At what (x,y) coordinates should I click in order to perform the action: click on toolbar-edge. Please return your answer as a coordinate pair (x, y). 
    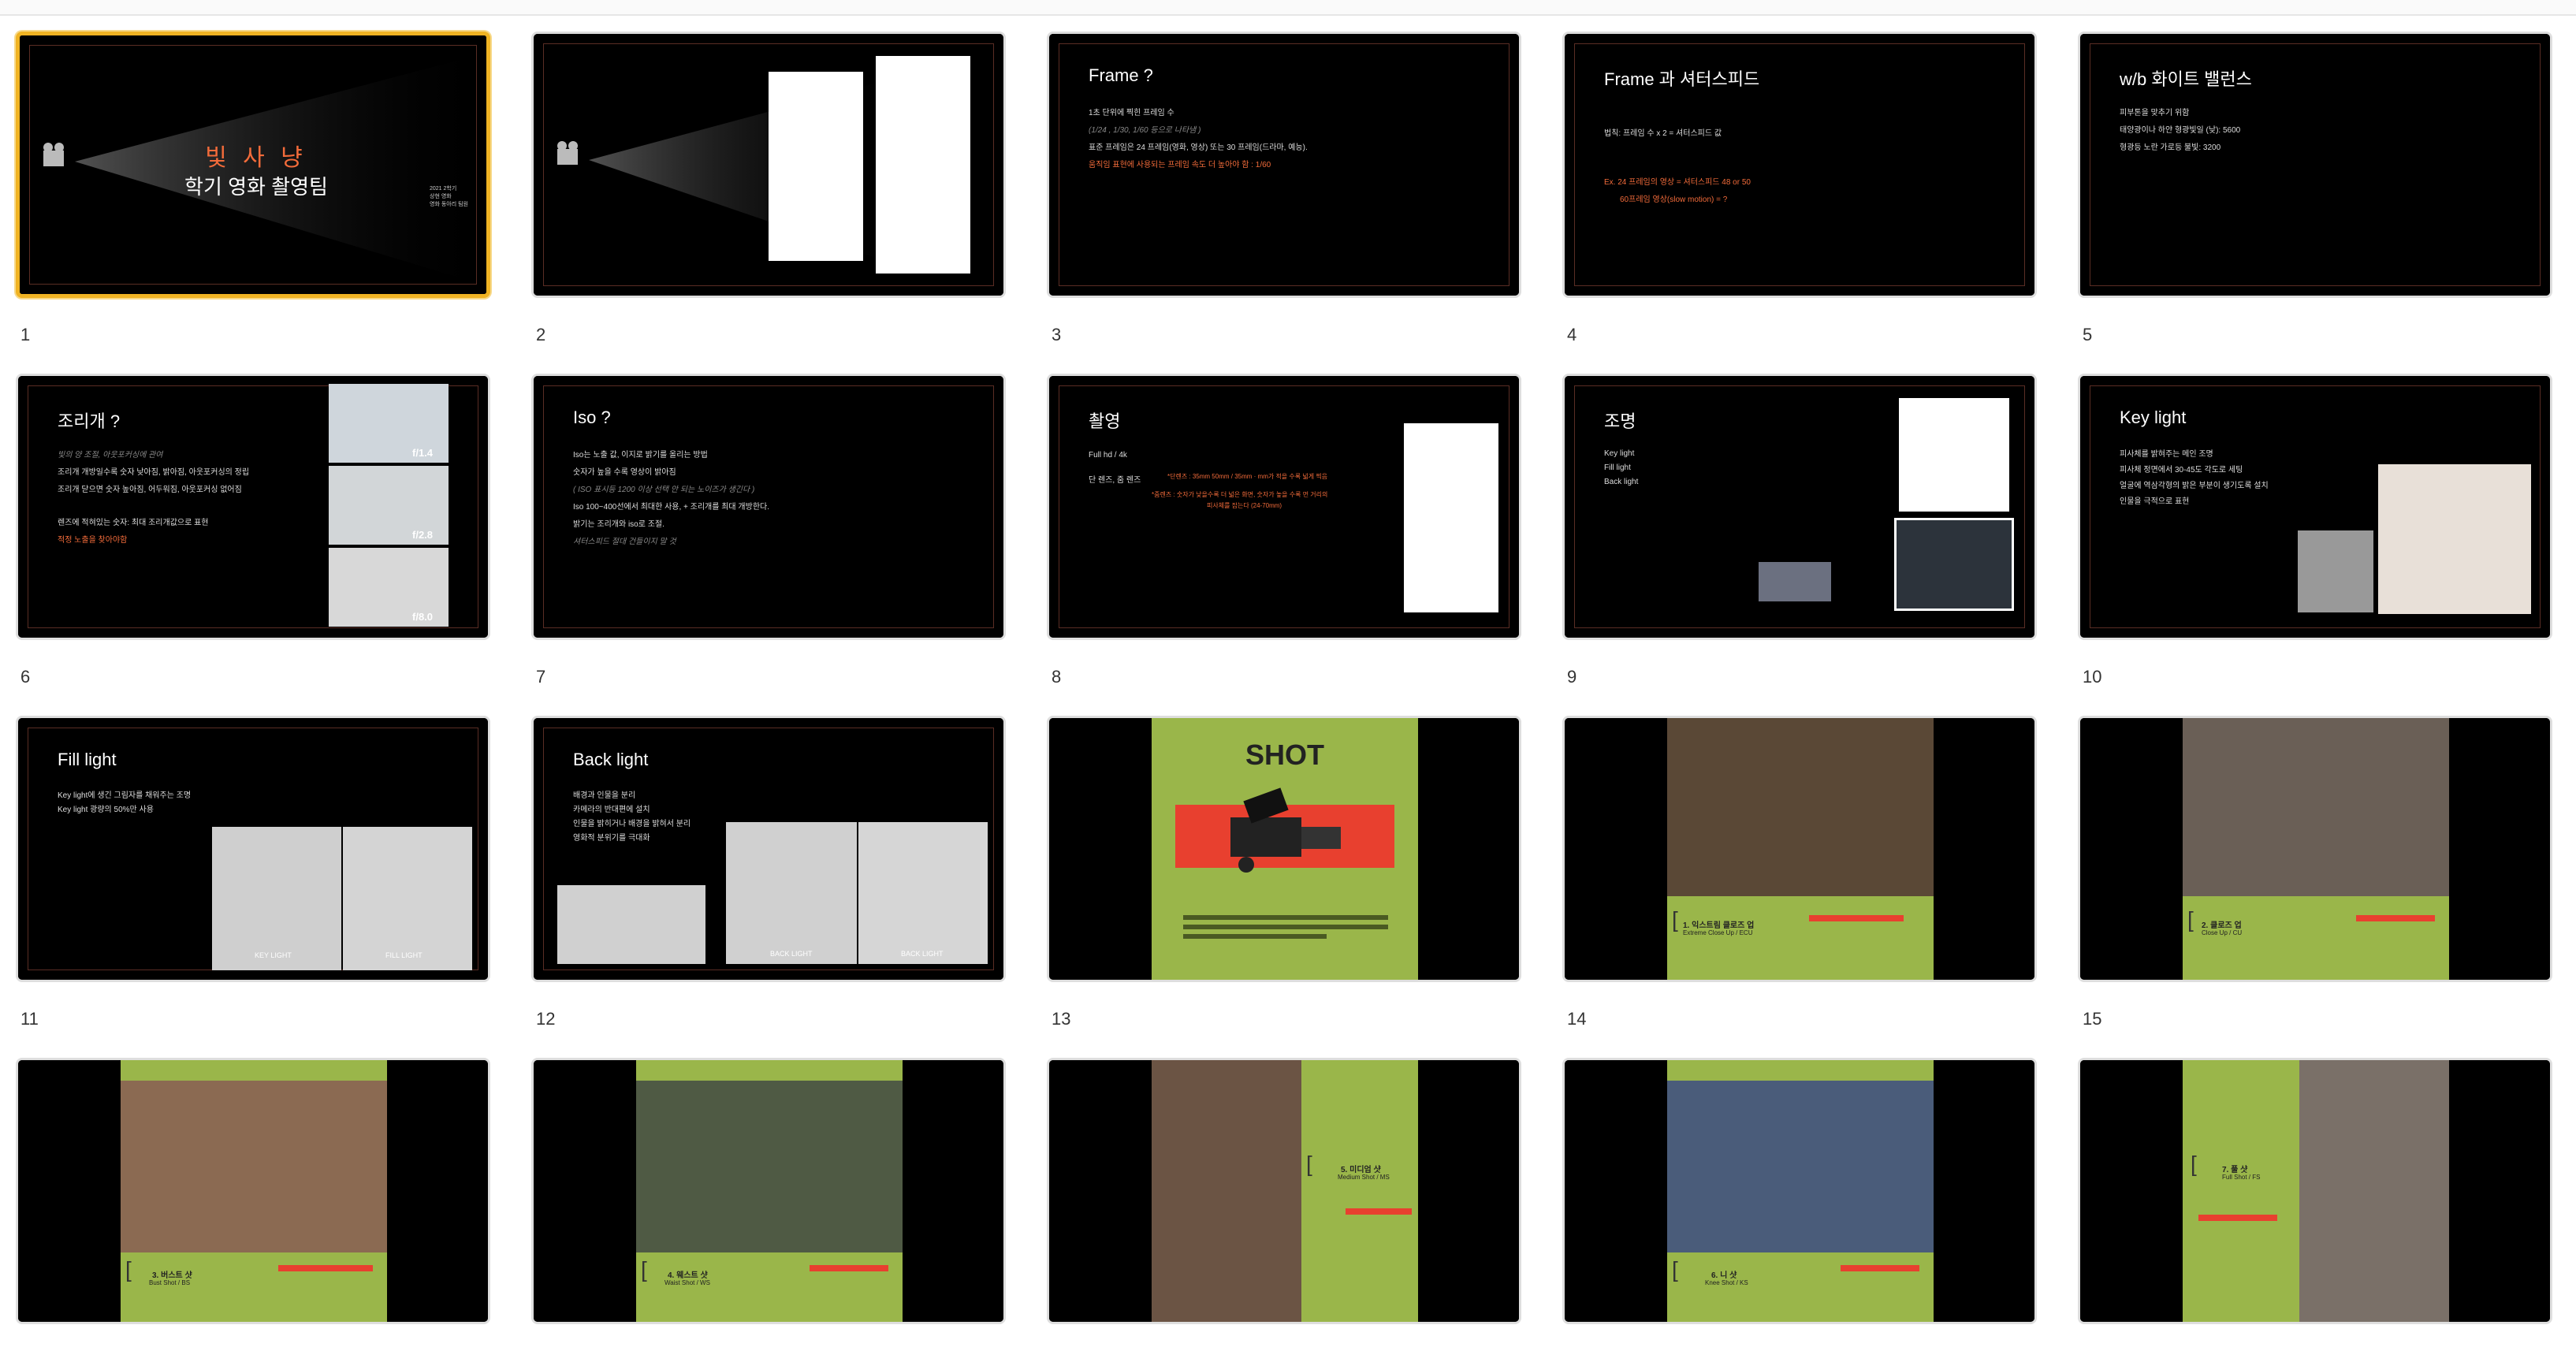
    Looking at the image, I should click on (1288, 8).